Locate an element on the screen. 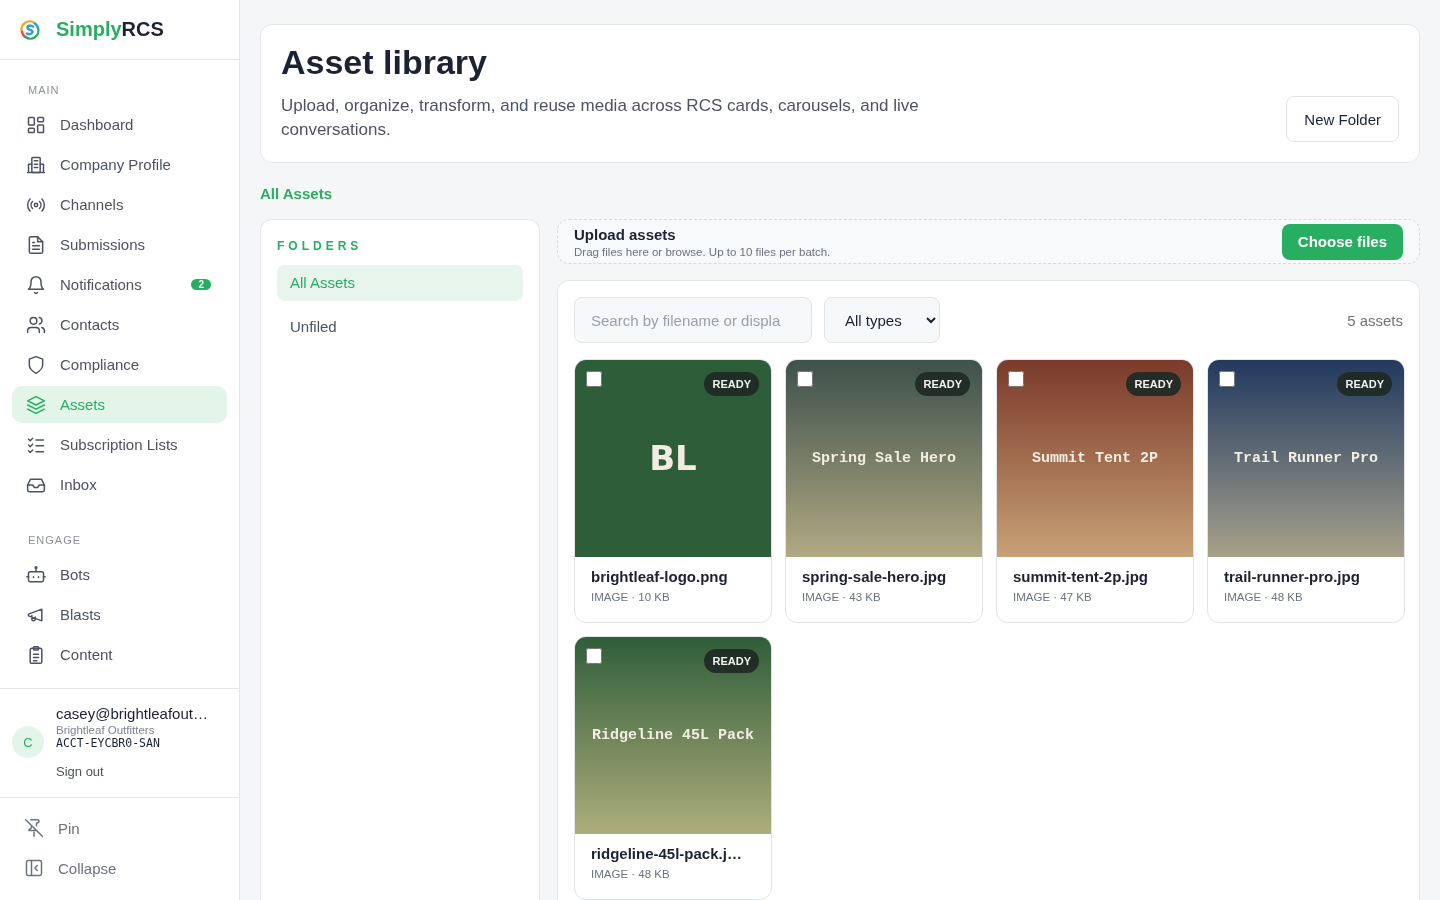  document-icon is located at coordinates (36, 244).